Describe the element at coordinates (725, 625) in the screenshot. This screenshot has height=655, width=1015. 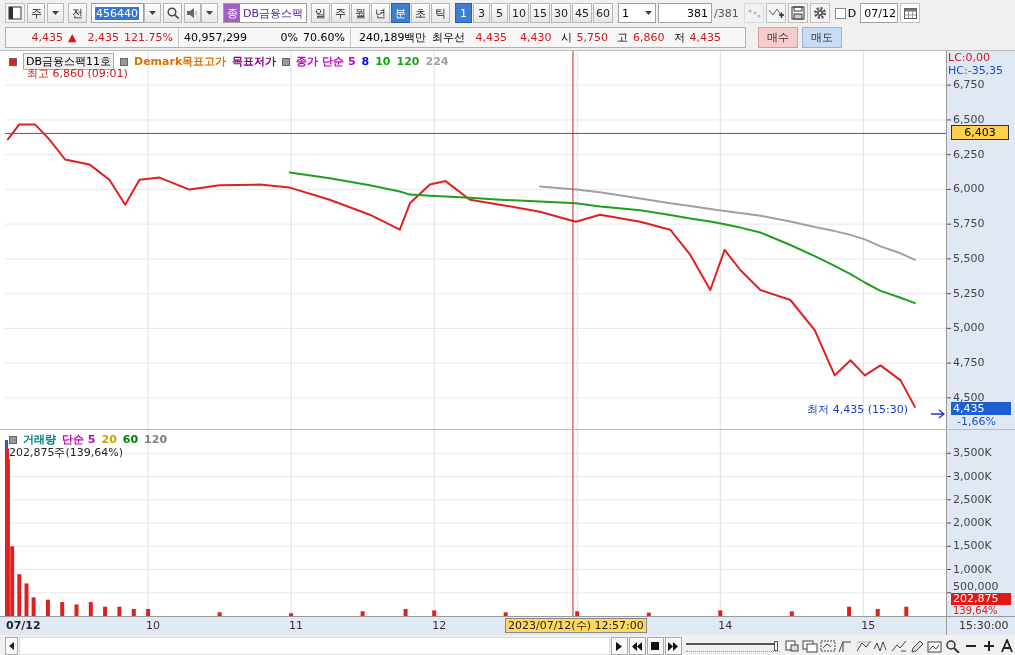
I see `axis-label: 14` at that location.